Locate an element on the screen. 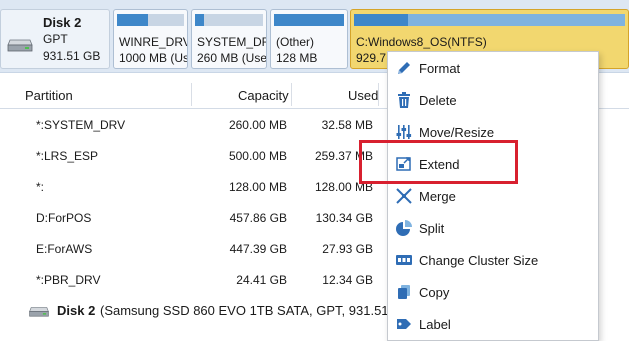  capacity-cell: 457.86 GB is located at coordinates (258, 218).